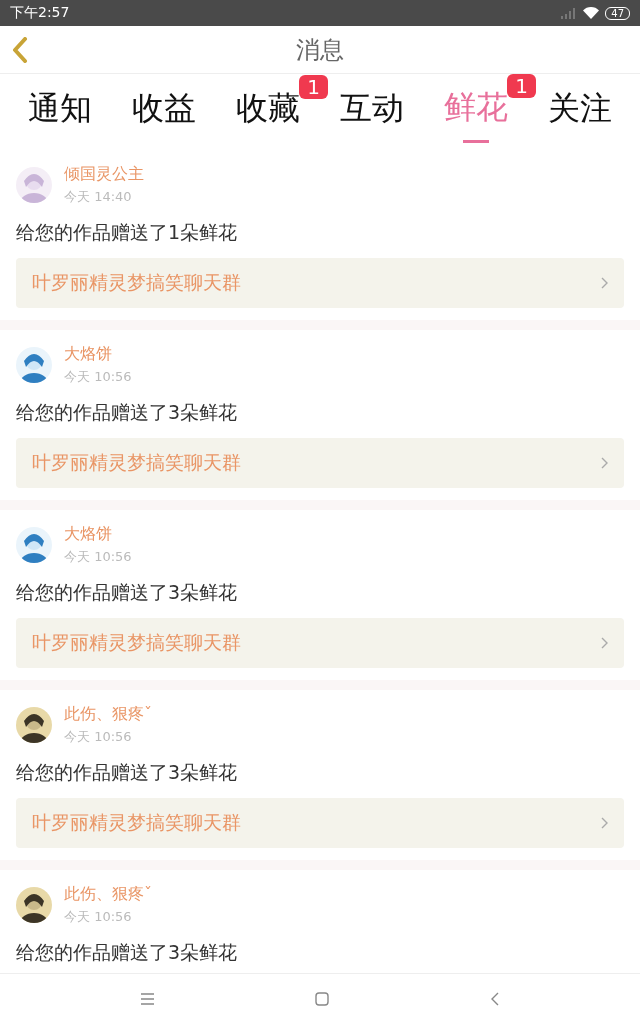  Describe the element at coordinates (580, 112) in the screenshot. I see `tab: 关注` at that location.